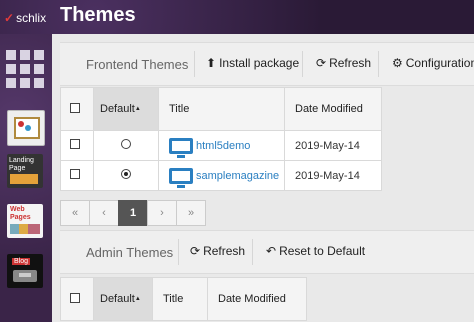 The image size is (474, 322). What do you see at coordinates (20, 213) in the screenshot?
I see `tile-webpages-text: Web Pages` at bounding box center [20, 213].